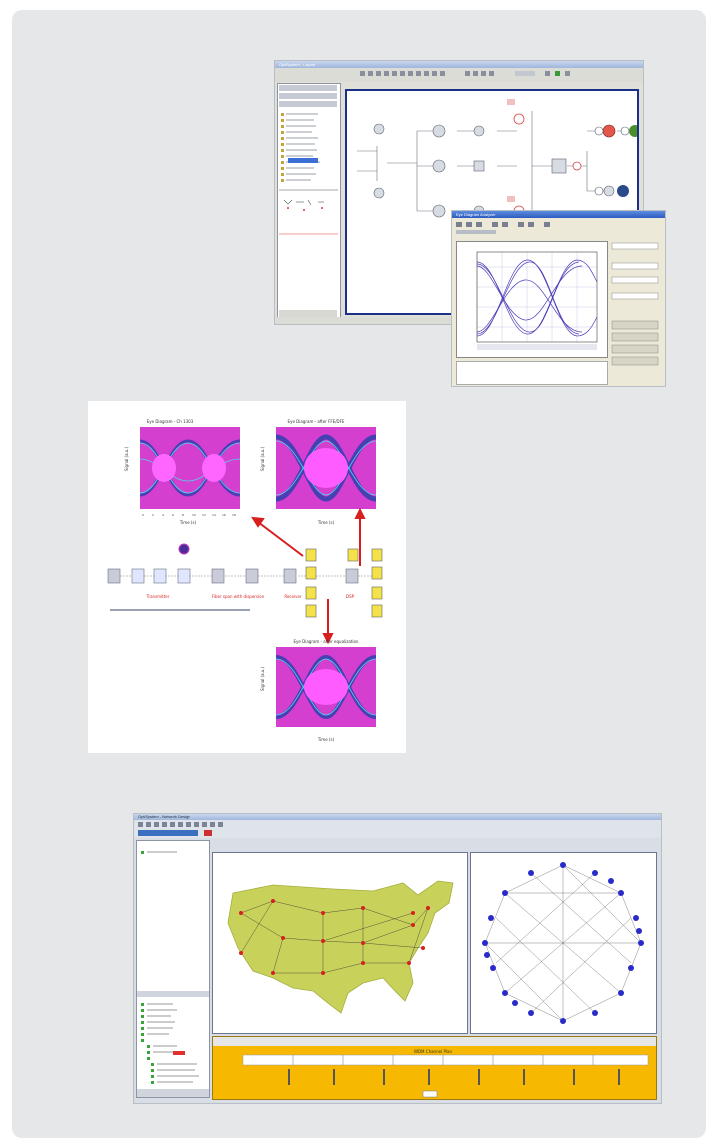 The image size is (714, 1147). What do you see at coordinates (238, 596) in the screenshot?
I see `label-fiber: Fiber span with dispersion` at bounding box center [238, 596].